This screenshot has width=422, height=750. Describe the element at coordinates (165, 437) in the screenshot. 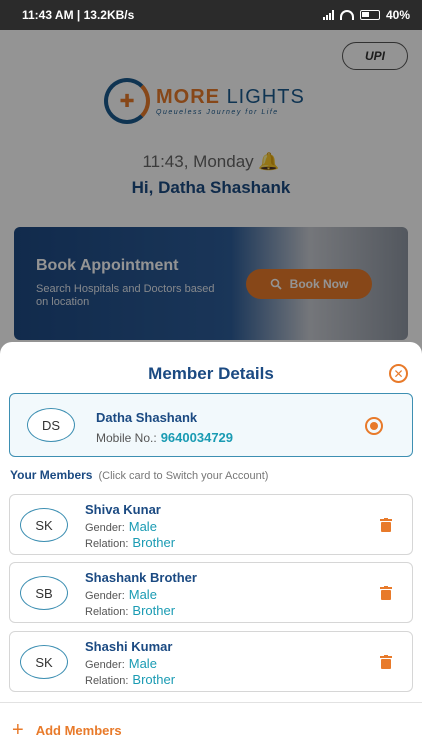

I see `primary-member-mobile: Mobile No.: 9640034729` at that location.